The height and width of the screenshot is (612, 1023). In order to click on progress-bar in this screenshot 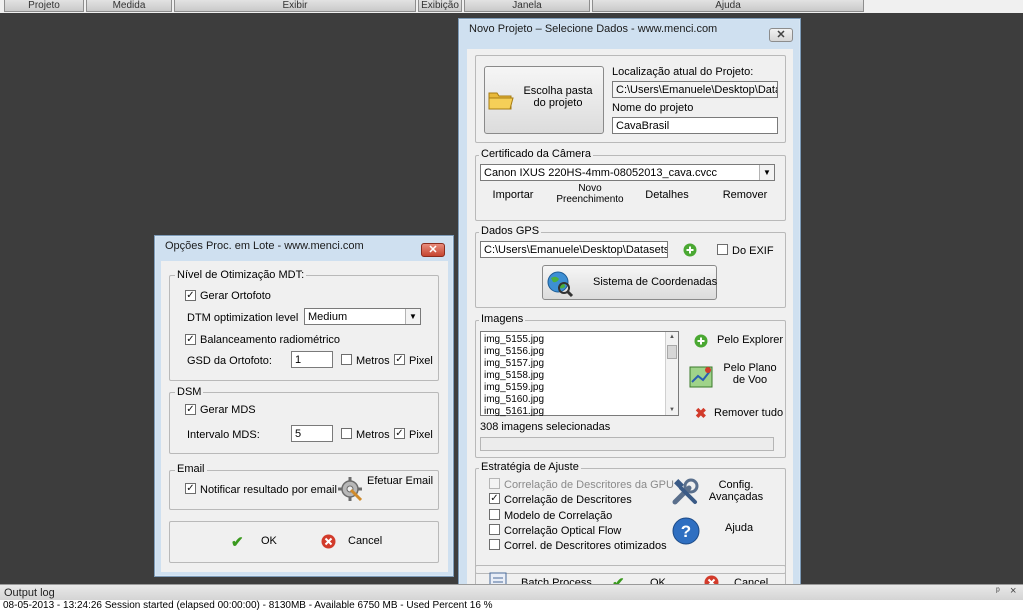, I will do `click(627, 444)`.